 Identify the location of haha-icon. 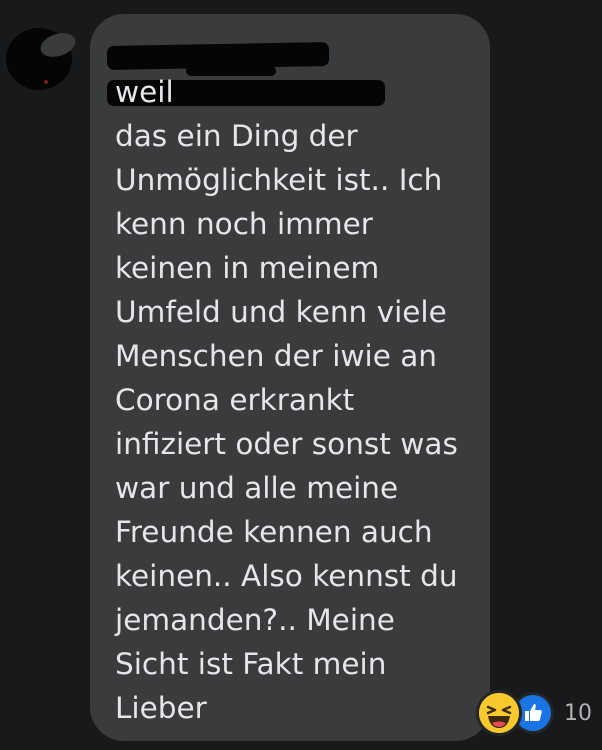
(499, 713).